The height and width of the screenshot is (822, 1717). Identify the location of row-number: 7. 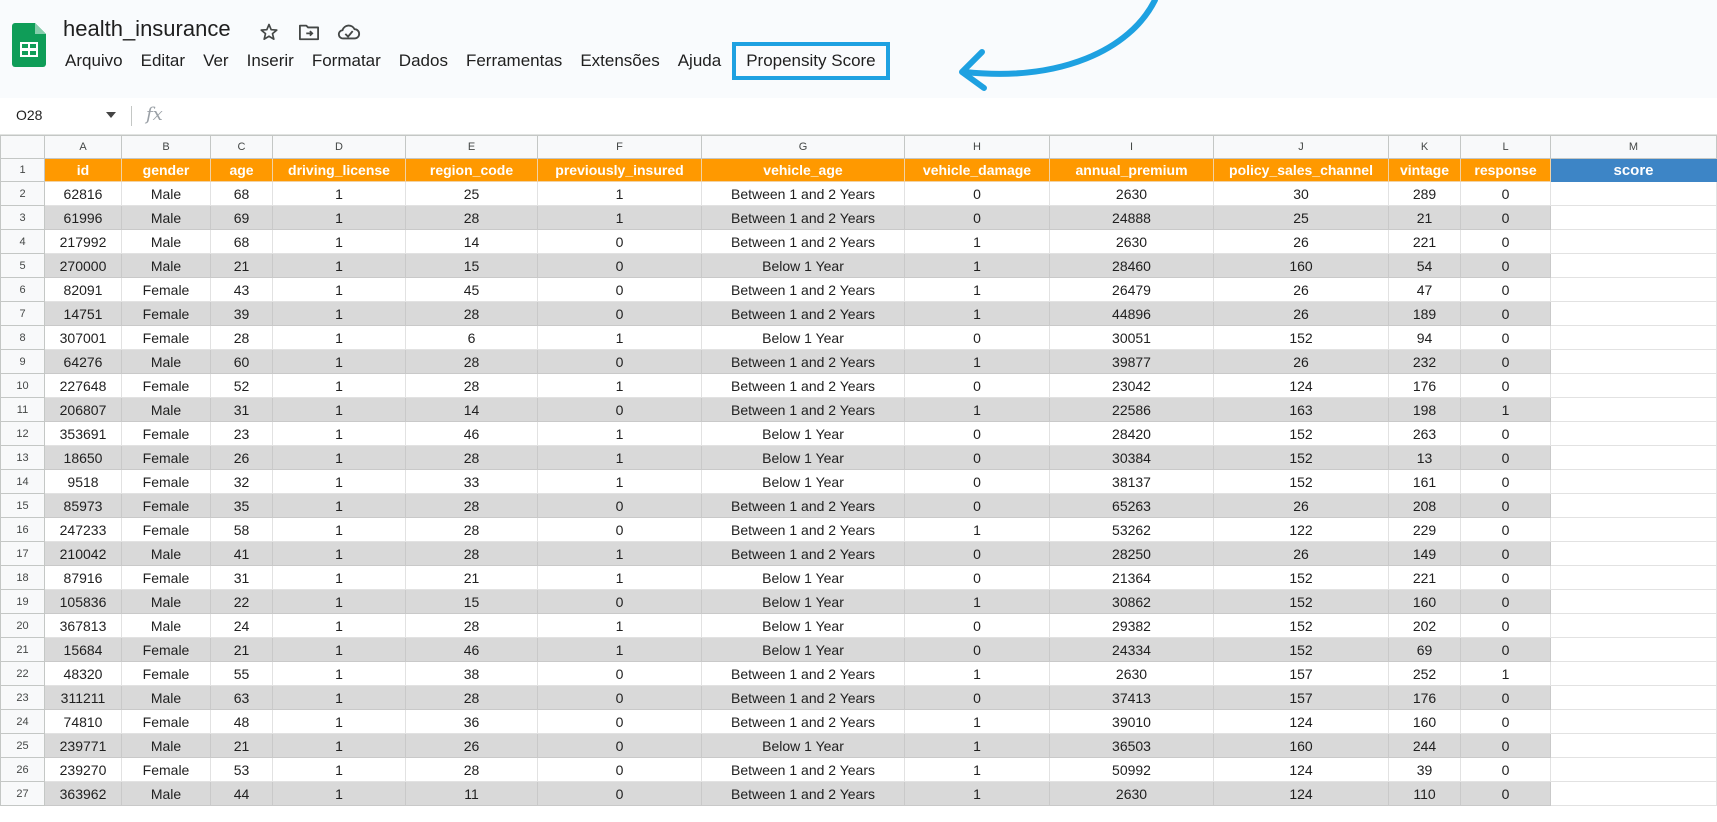
(22, 313).